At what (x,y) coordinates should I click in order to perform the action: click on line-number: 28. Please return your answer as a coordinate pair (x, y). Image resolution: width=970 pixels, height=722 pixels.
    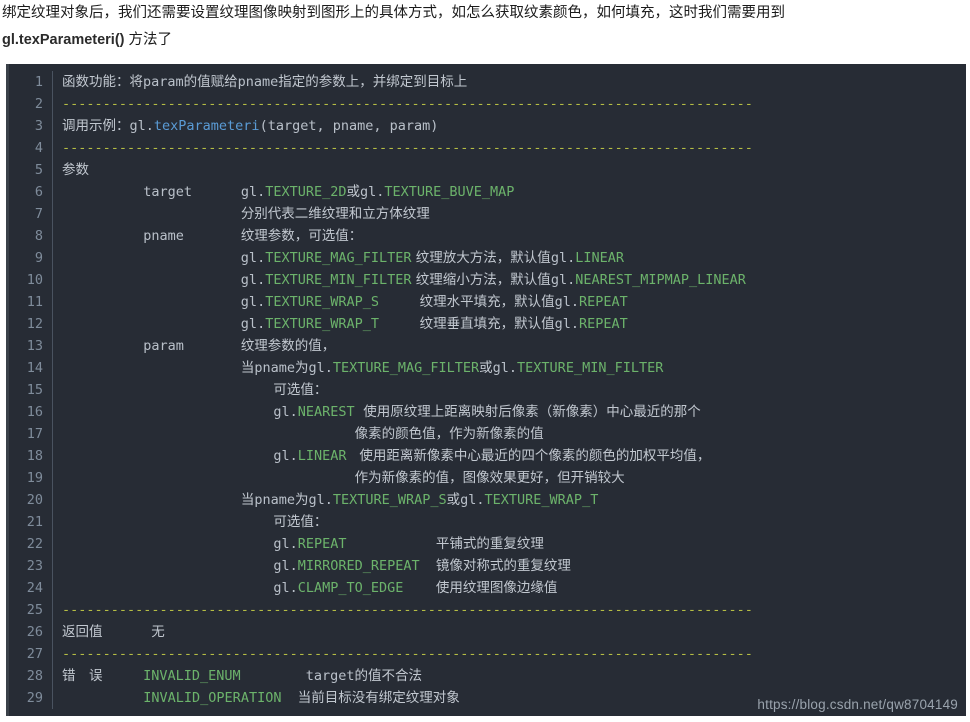
    Looking at the image, I should click on (31, 676).